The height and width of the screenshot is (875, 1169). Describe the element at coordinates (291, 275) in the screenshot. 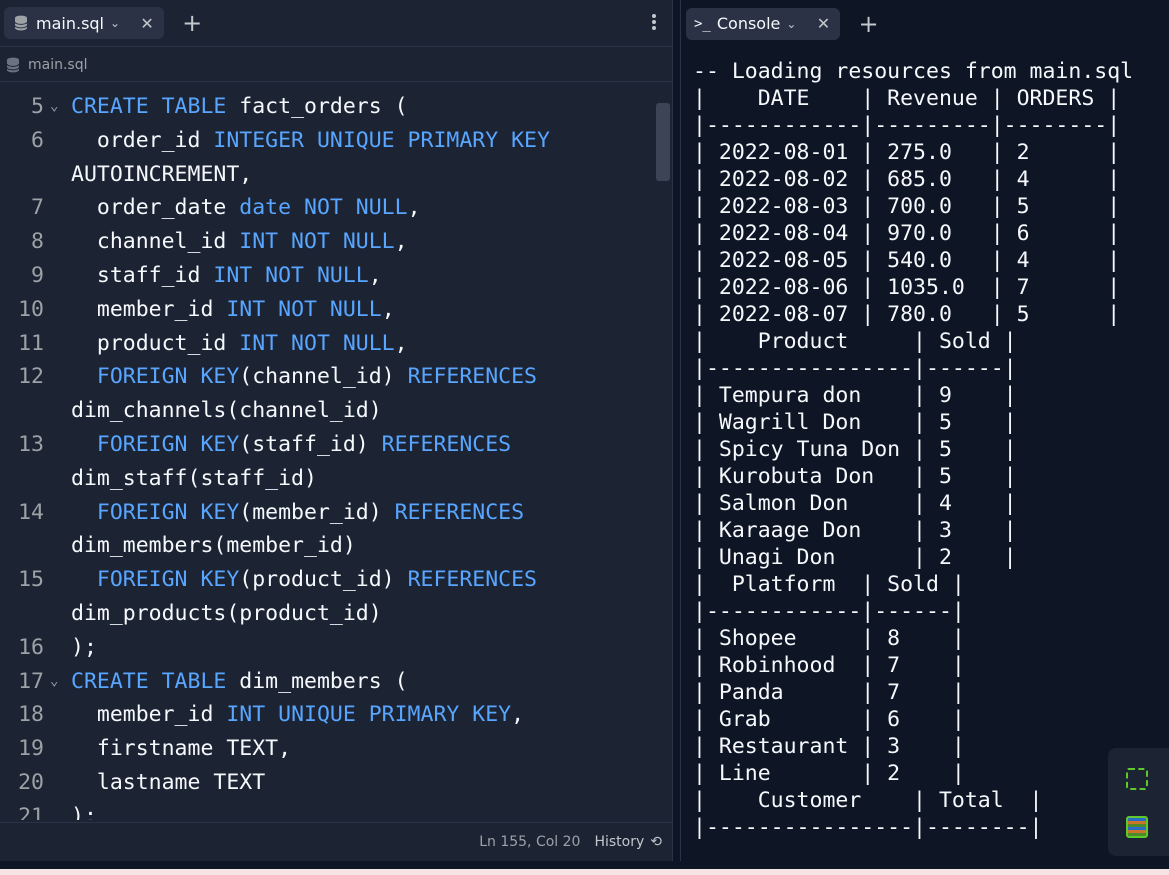

I see `sql-keyword: INT NOT NULL` at that location.